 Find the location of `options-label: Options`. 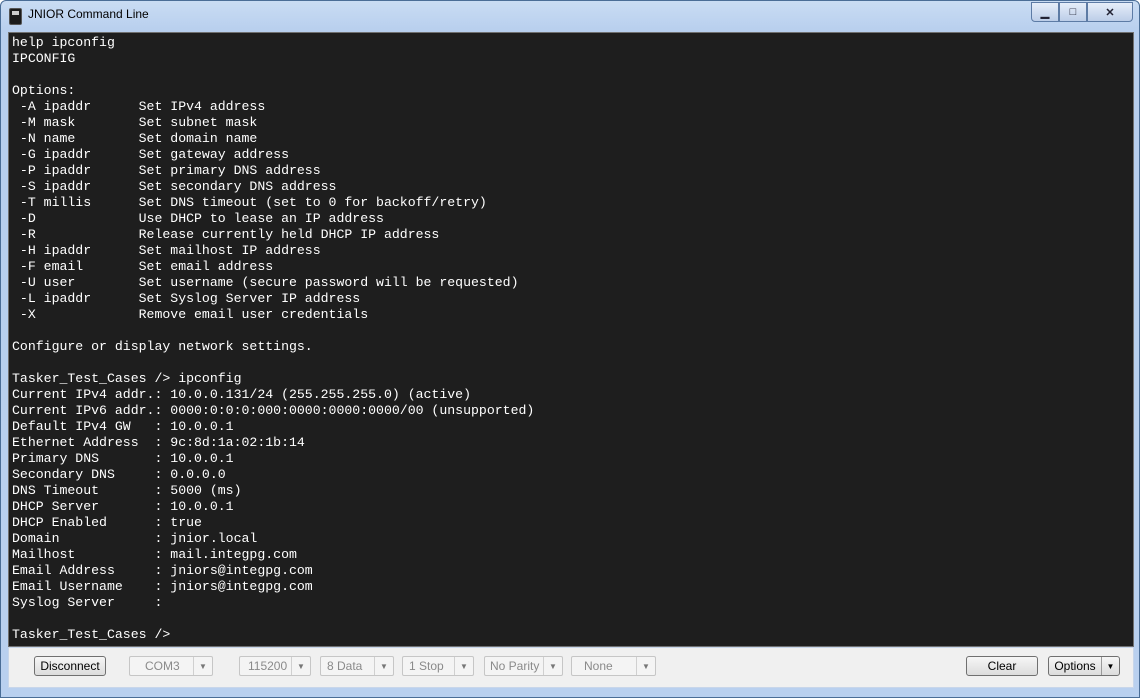

options-label: Options is located at coordinates (1075, 666).